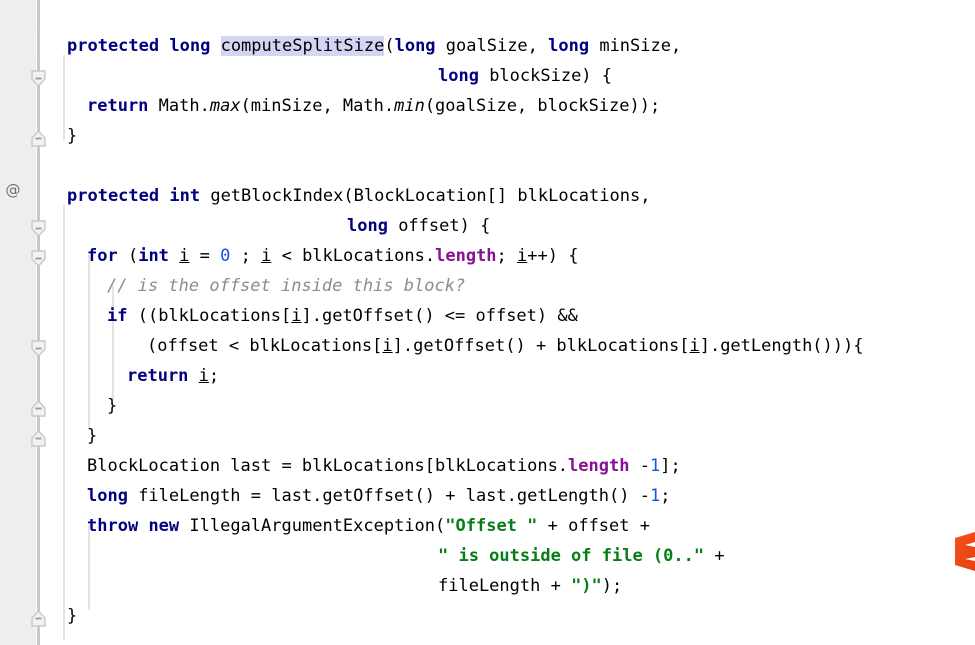 The image size is (975, 645). Describe the element at coordinates (158, 376) in the screenshot. I see `code-token: return` at that location.